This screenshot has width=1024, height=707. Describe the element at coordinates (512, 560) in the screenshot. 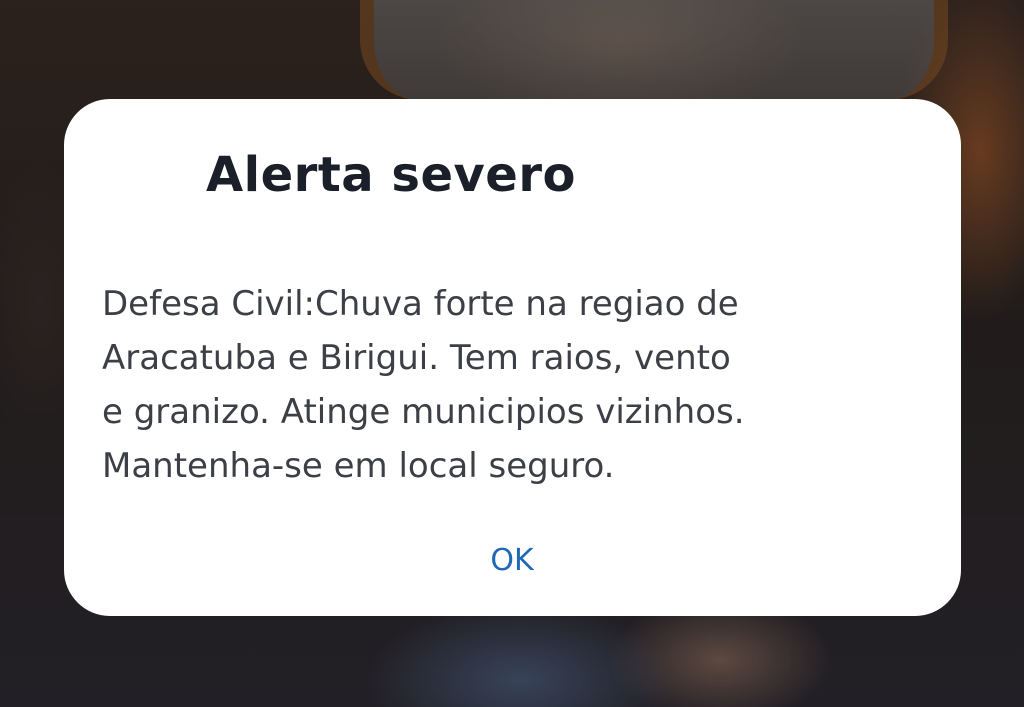

I see `ok-button: OK` at that location.